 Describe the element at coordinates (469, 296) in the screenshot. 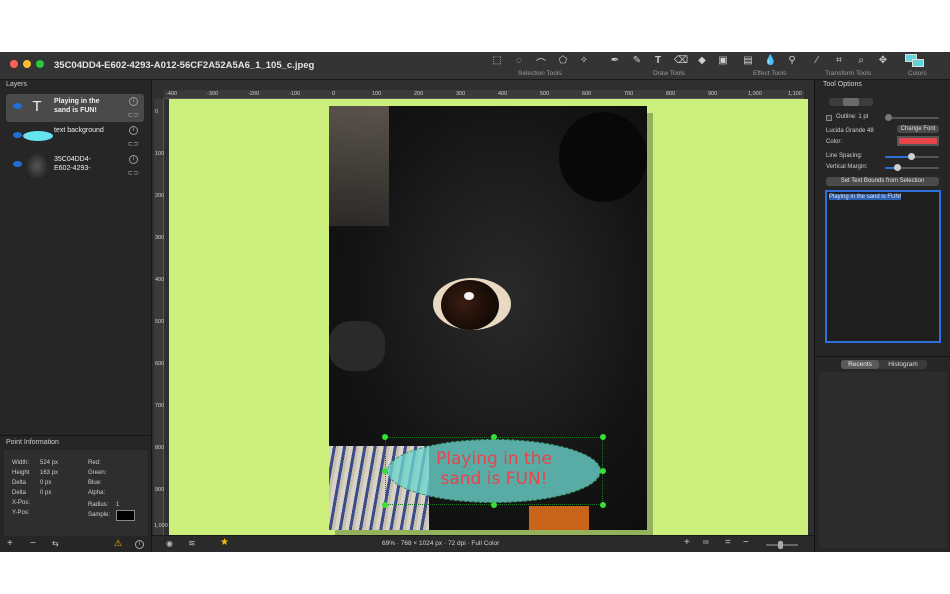

I see `eye-glint` at that location.